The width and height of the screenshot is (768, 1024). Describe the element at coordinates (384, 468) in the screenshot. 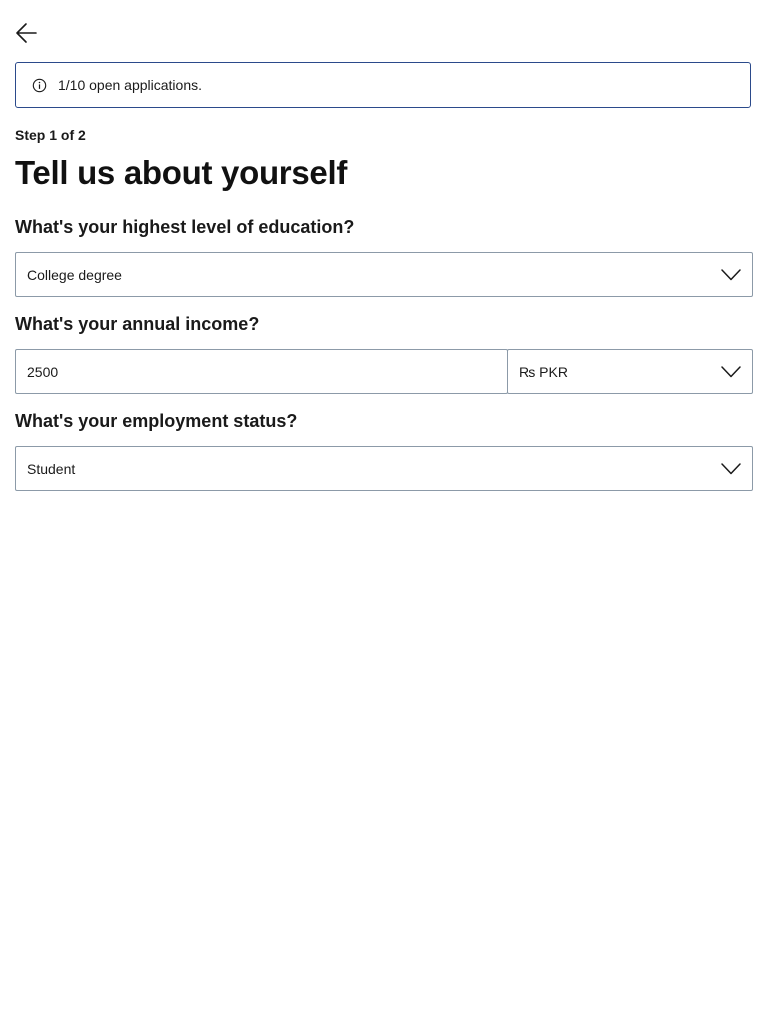

I see `employment-select: Student` at that location.